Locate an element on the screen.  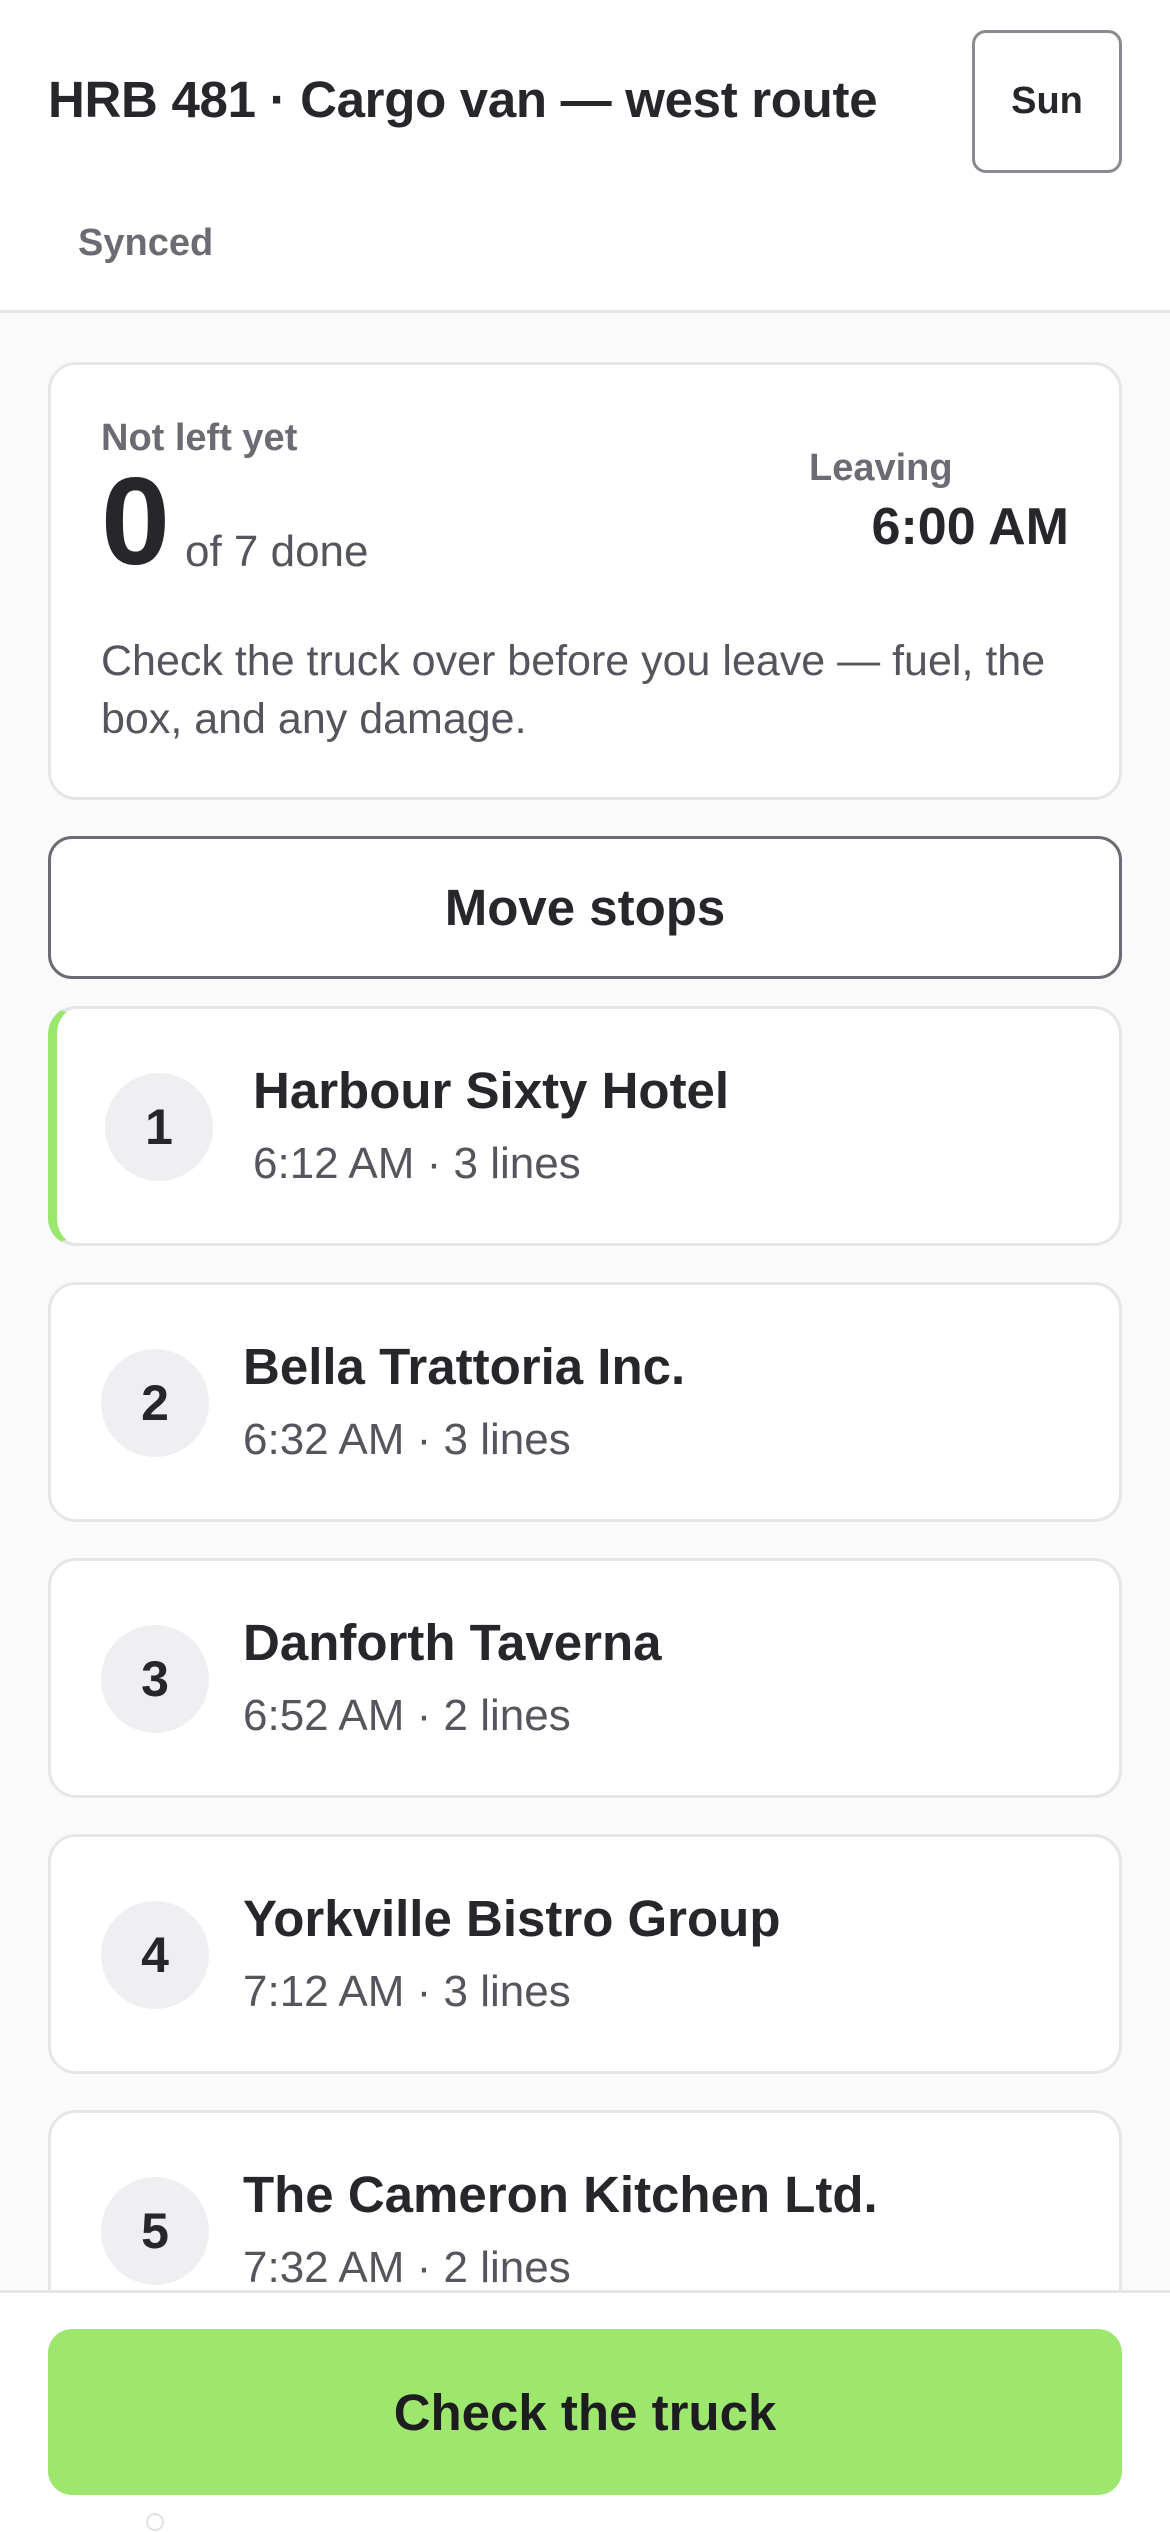
stop-name: Danforth Taverna is located at coordinates (452, 1642).